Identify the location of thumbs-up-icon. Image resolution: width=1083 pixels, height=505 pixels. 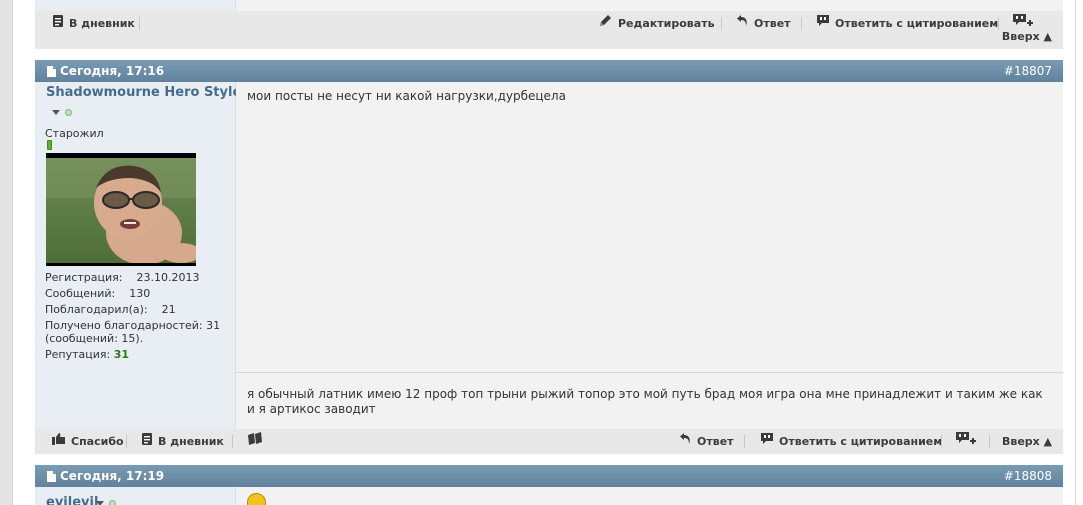
(59, 441).